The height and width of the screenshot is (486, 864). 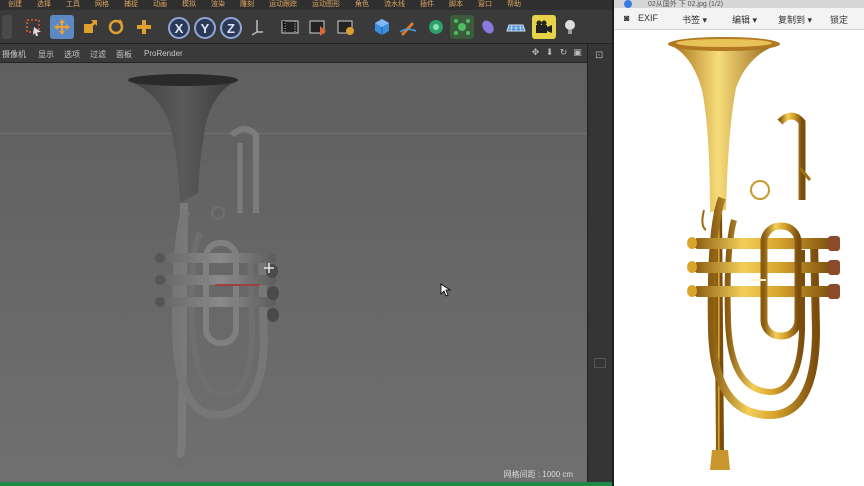 What do you see at coordinates (408, 27) in the screenshot?
I see `pen-icon` at bounding box center [408, 27].